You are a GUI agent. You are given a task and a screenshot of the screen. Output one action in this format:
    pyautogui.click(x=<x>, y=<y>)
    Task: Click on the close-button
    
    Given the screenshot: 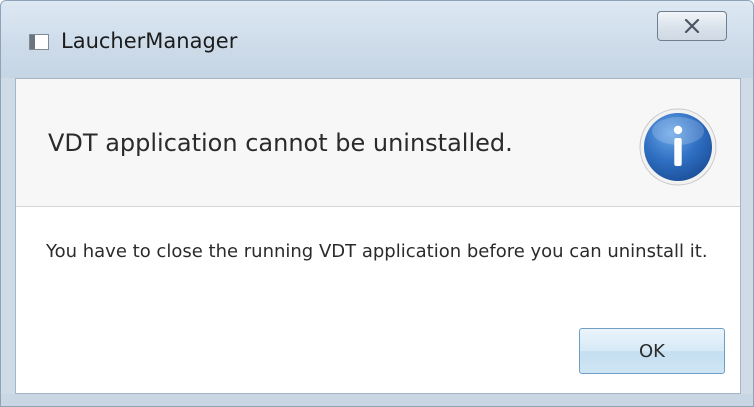 What is the action you would take?
    pyautogui.click(x=692, y=26)
    